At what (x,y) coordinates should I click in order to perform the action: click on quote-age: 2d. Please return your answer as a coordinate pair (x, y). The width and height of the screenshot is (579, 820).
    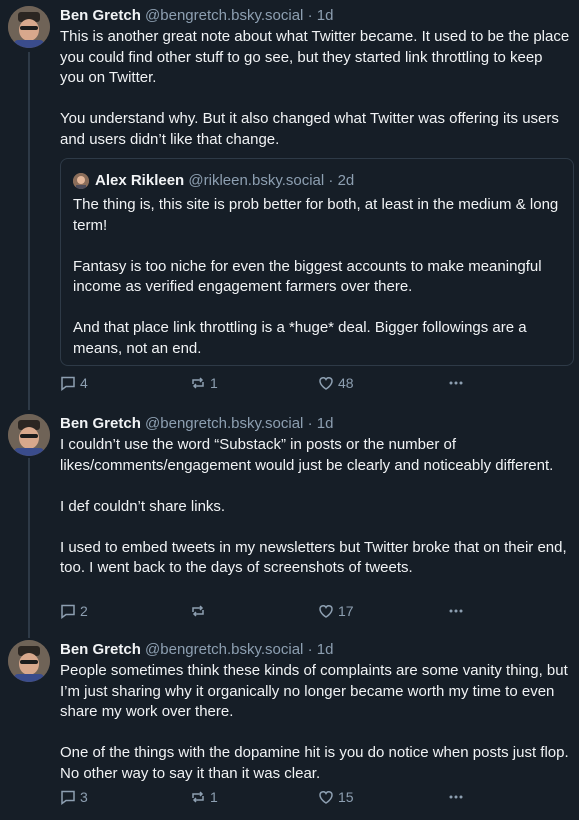
    Looking at the image, I should click on (346, 180).